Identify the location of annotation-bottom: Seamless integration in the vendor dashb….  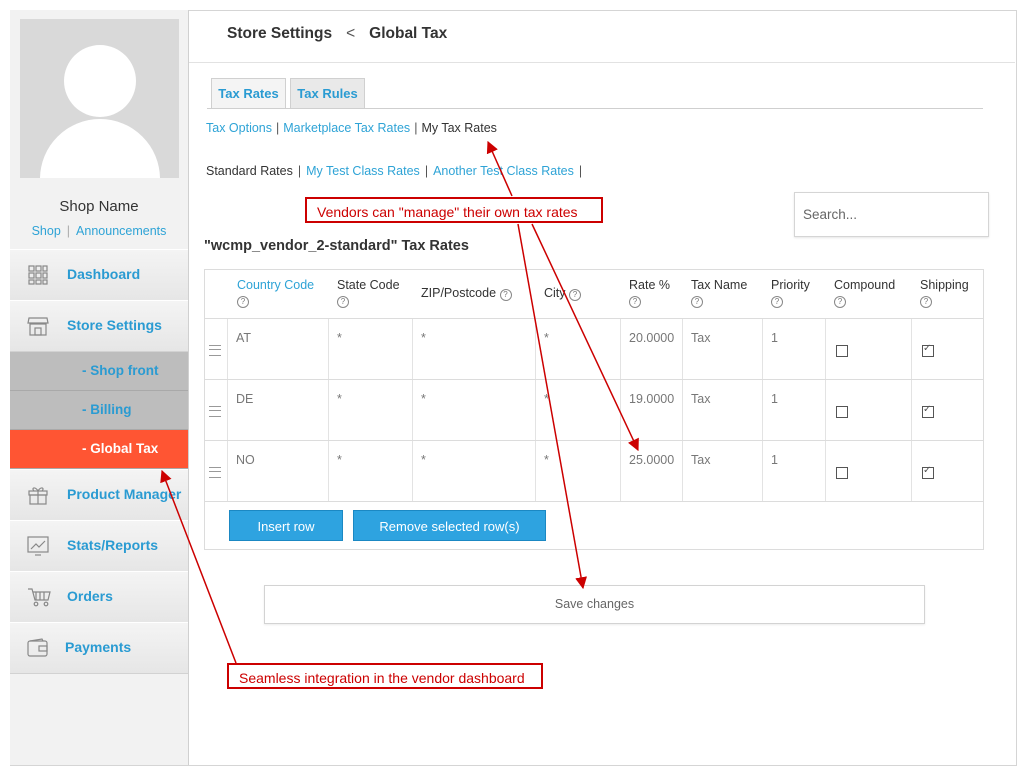
(385, 676).